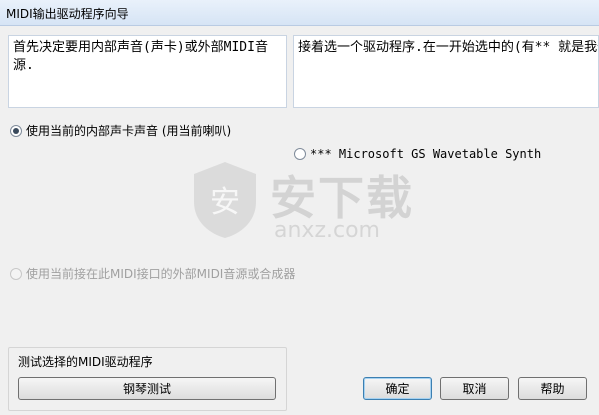  What do you see at coordinates (552, 388) in the screenshot?
I see `help-button: 帮助` at bounding box center [552, 388].